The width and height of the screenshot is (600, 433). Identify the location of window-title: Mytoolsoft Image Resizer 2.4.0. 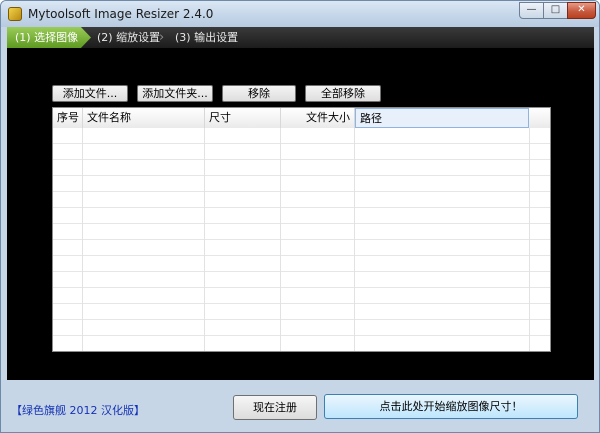
(121, 14).